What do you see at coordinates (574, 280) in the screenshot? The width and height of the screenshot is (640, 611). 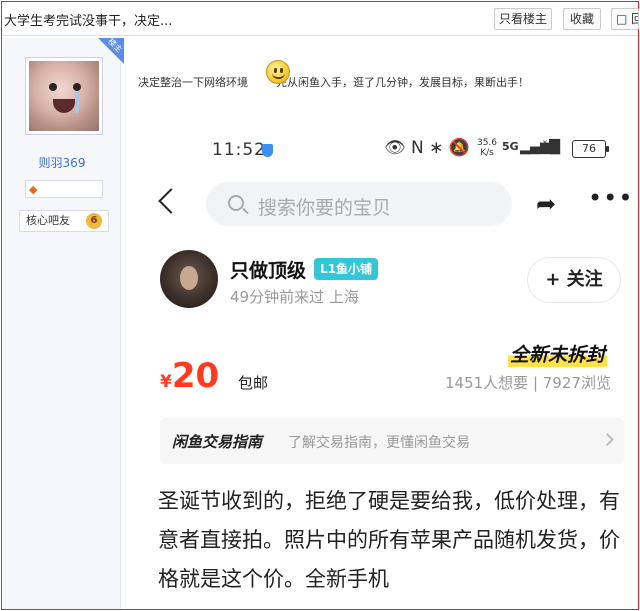 I see `follow-button: + 关注` at bounding box center [574, 280].